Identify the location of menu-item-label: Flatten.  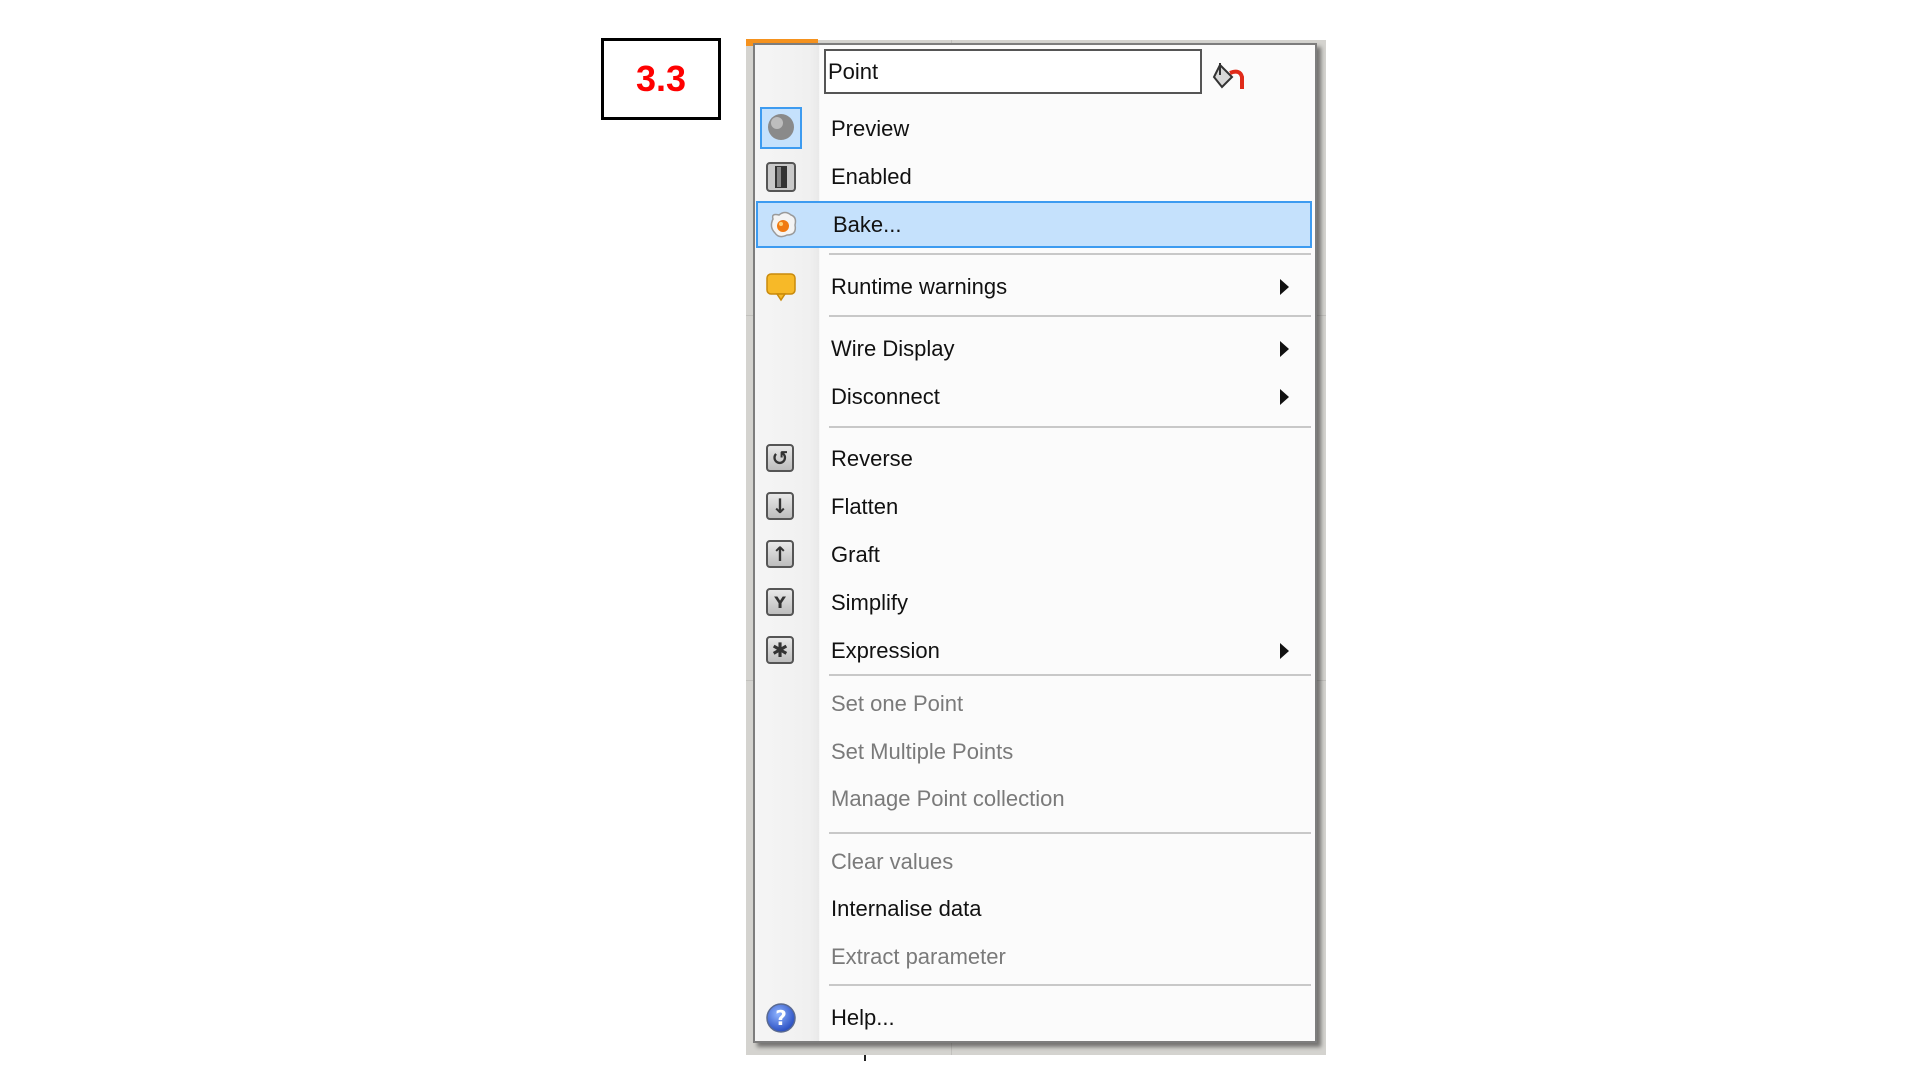
(865, 506).